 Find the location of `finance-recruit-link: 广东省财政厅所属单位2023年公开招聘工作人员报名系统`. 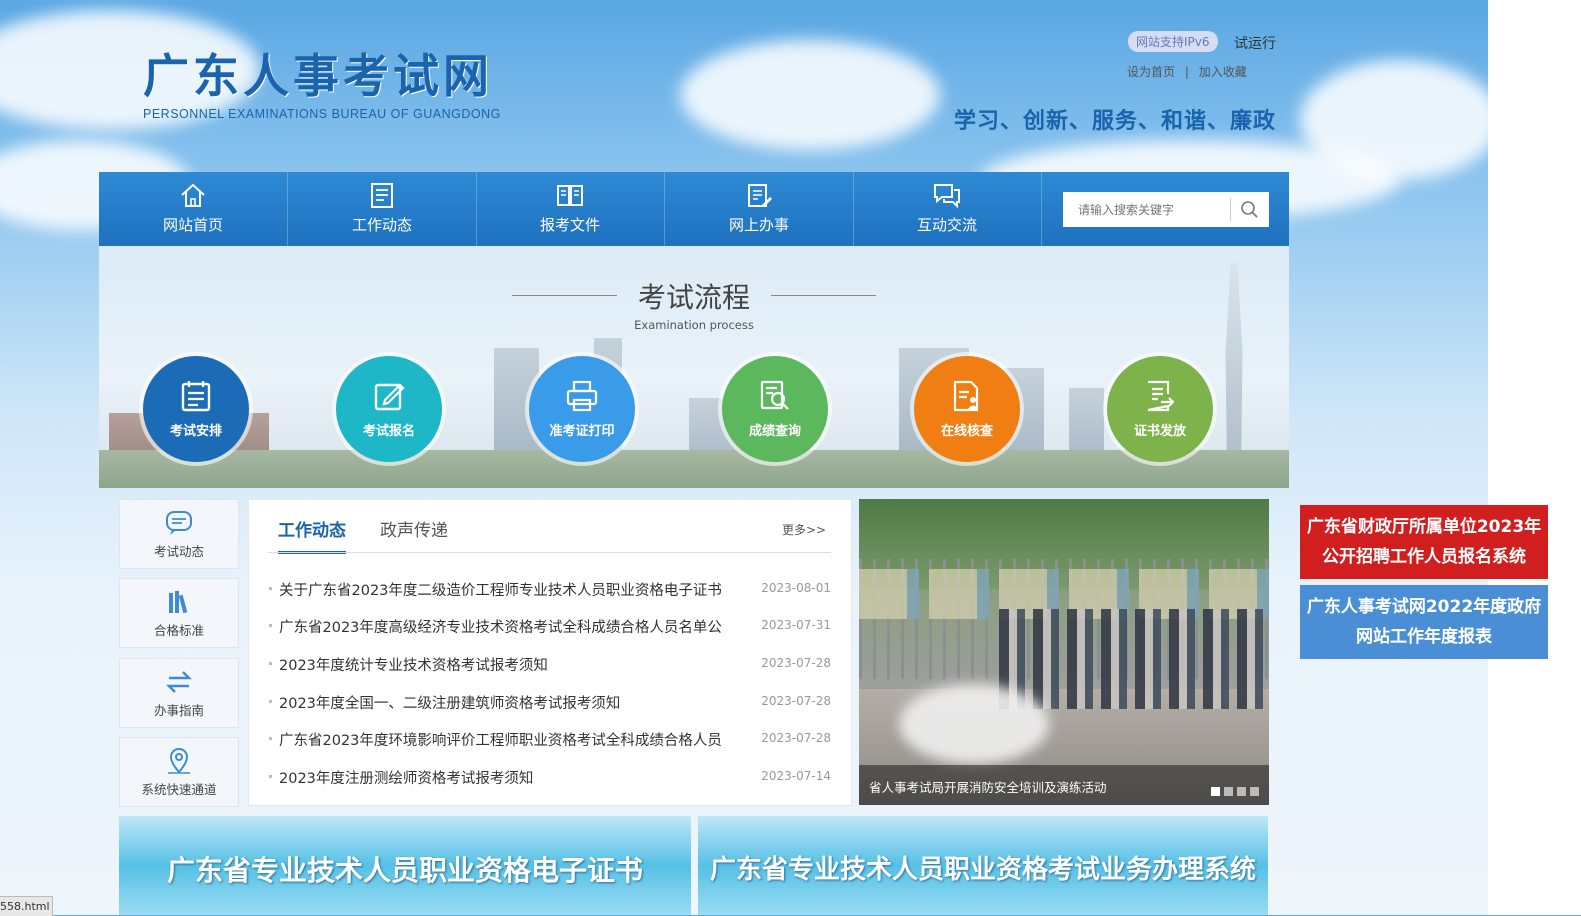

finance-recruit-link: 广东省财政厅所属单位2023年公开招聘工作人员报名系统 is located at coordinates (1424, 542).